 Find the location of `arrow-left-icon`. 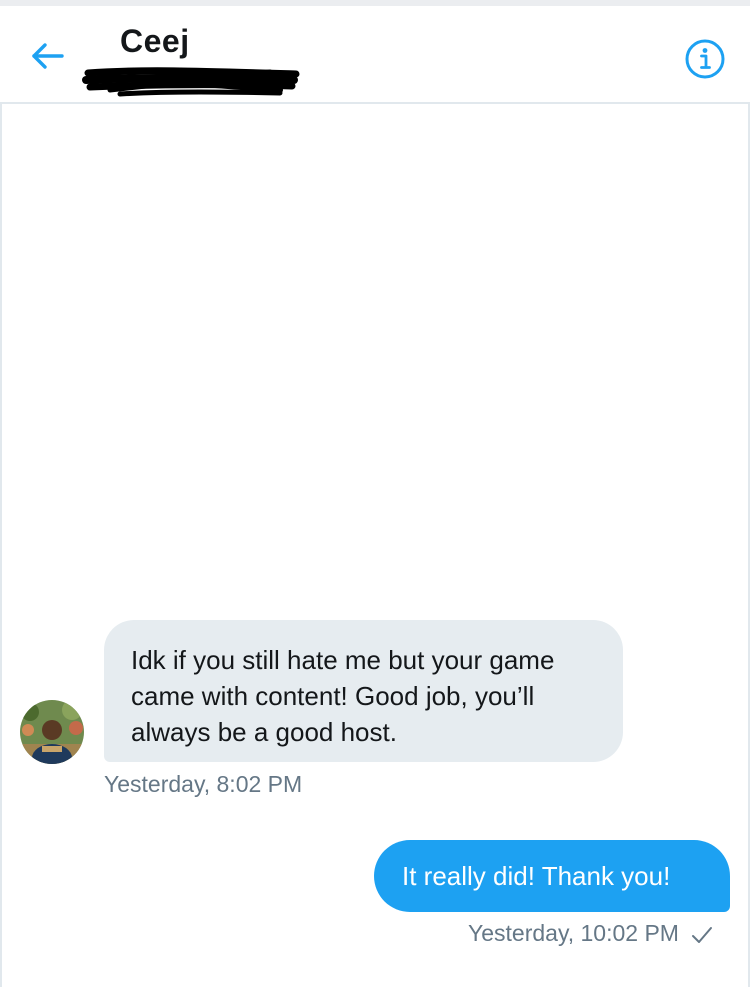

arrow-left-icon is located at coordinates (48, 56).